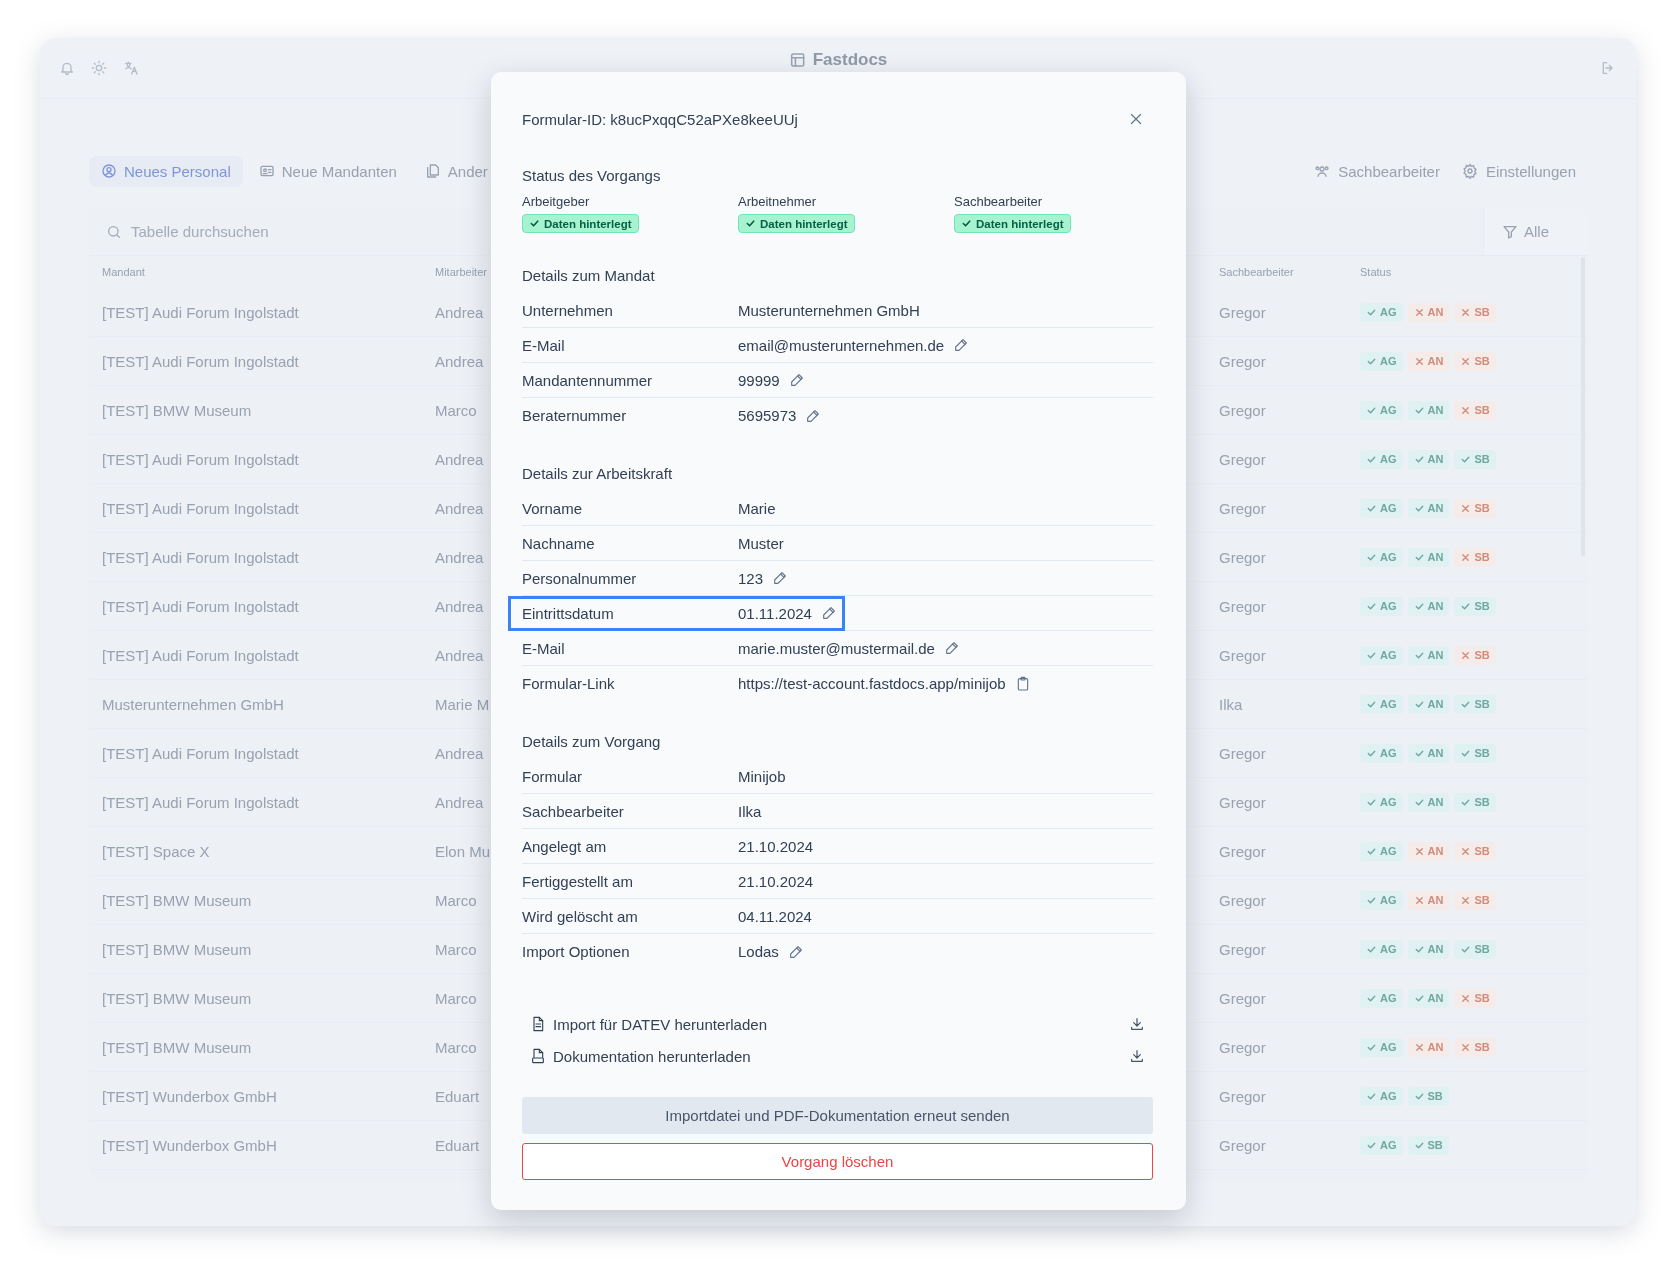  I want to click on table-cell: [TEST] BMW Museum, so click(177, 900).